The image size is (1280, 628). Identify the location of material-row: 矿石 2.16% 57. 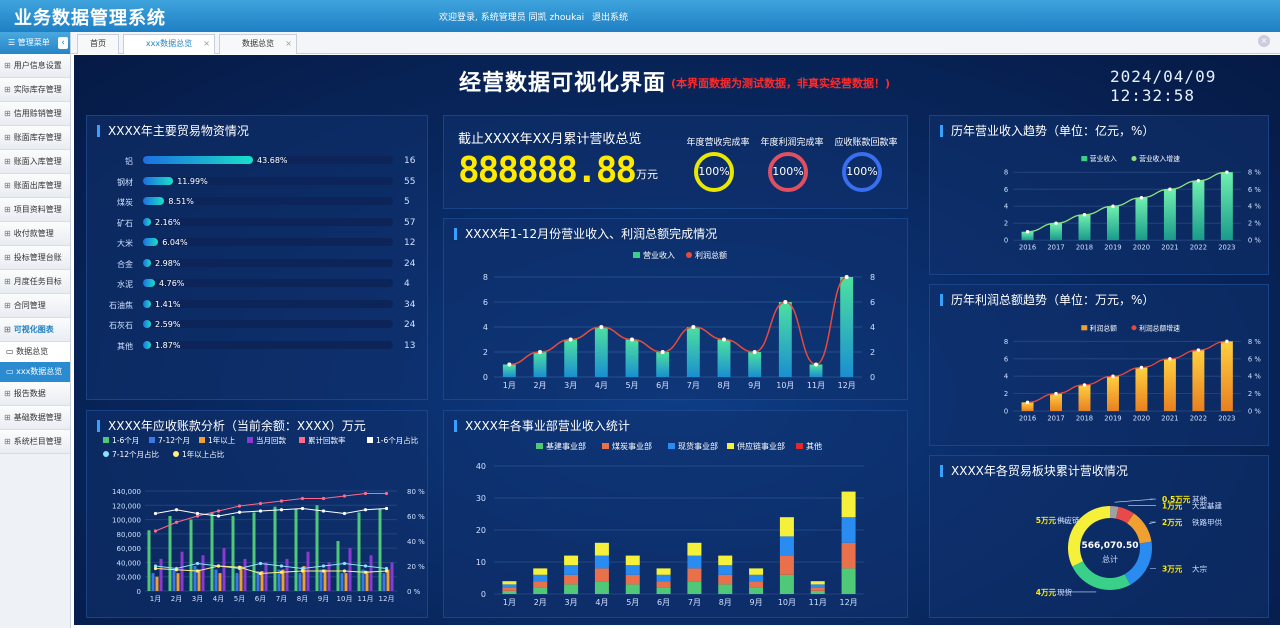
(257, 222).